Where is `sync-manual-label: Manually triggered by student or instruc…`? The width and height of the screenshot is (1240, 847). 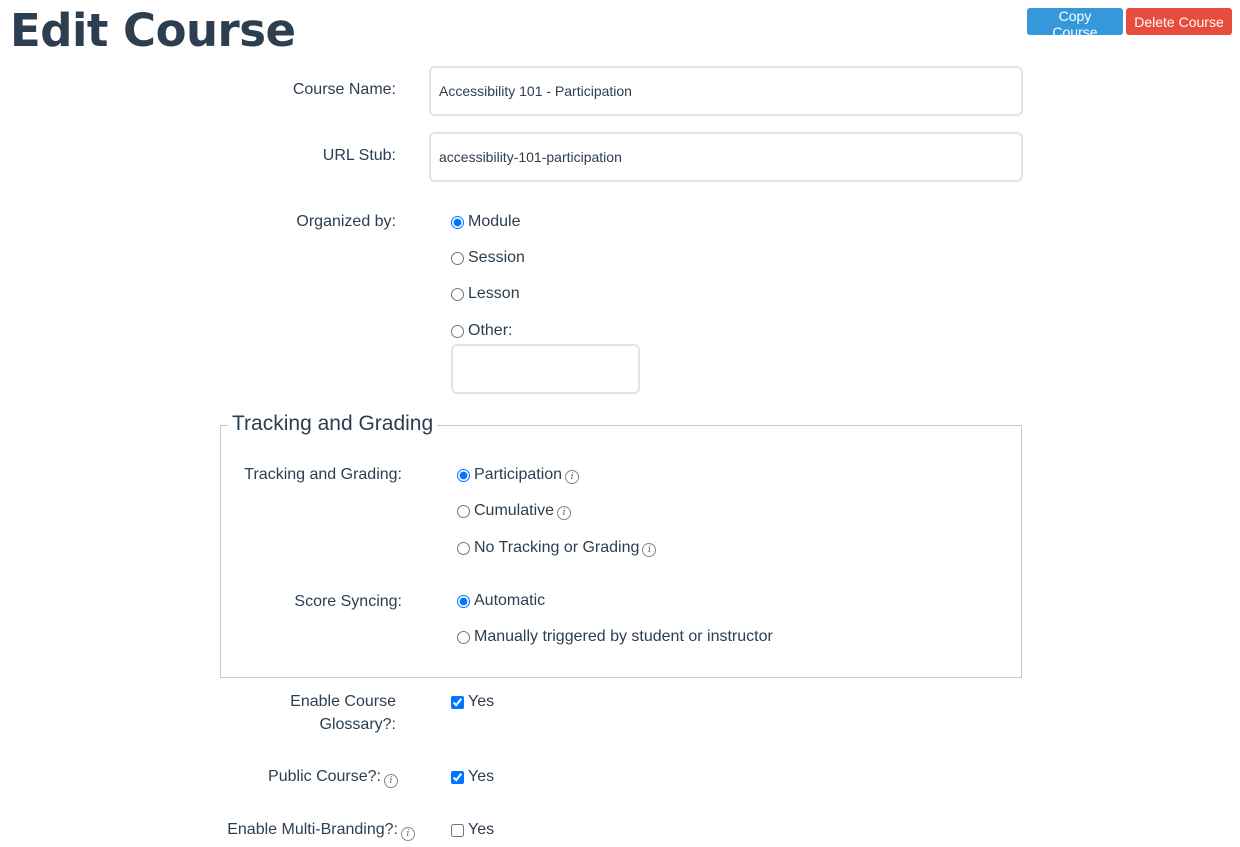
sync-manual-label: Manually triggered by student or instruc… is located at coordinates (623, 636).